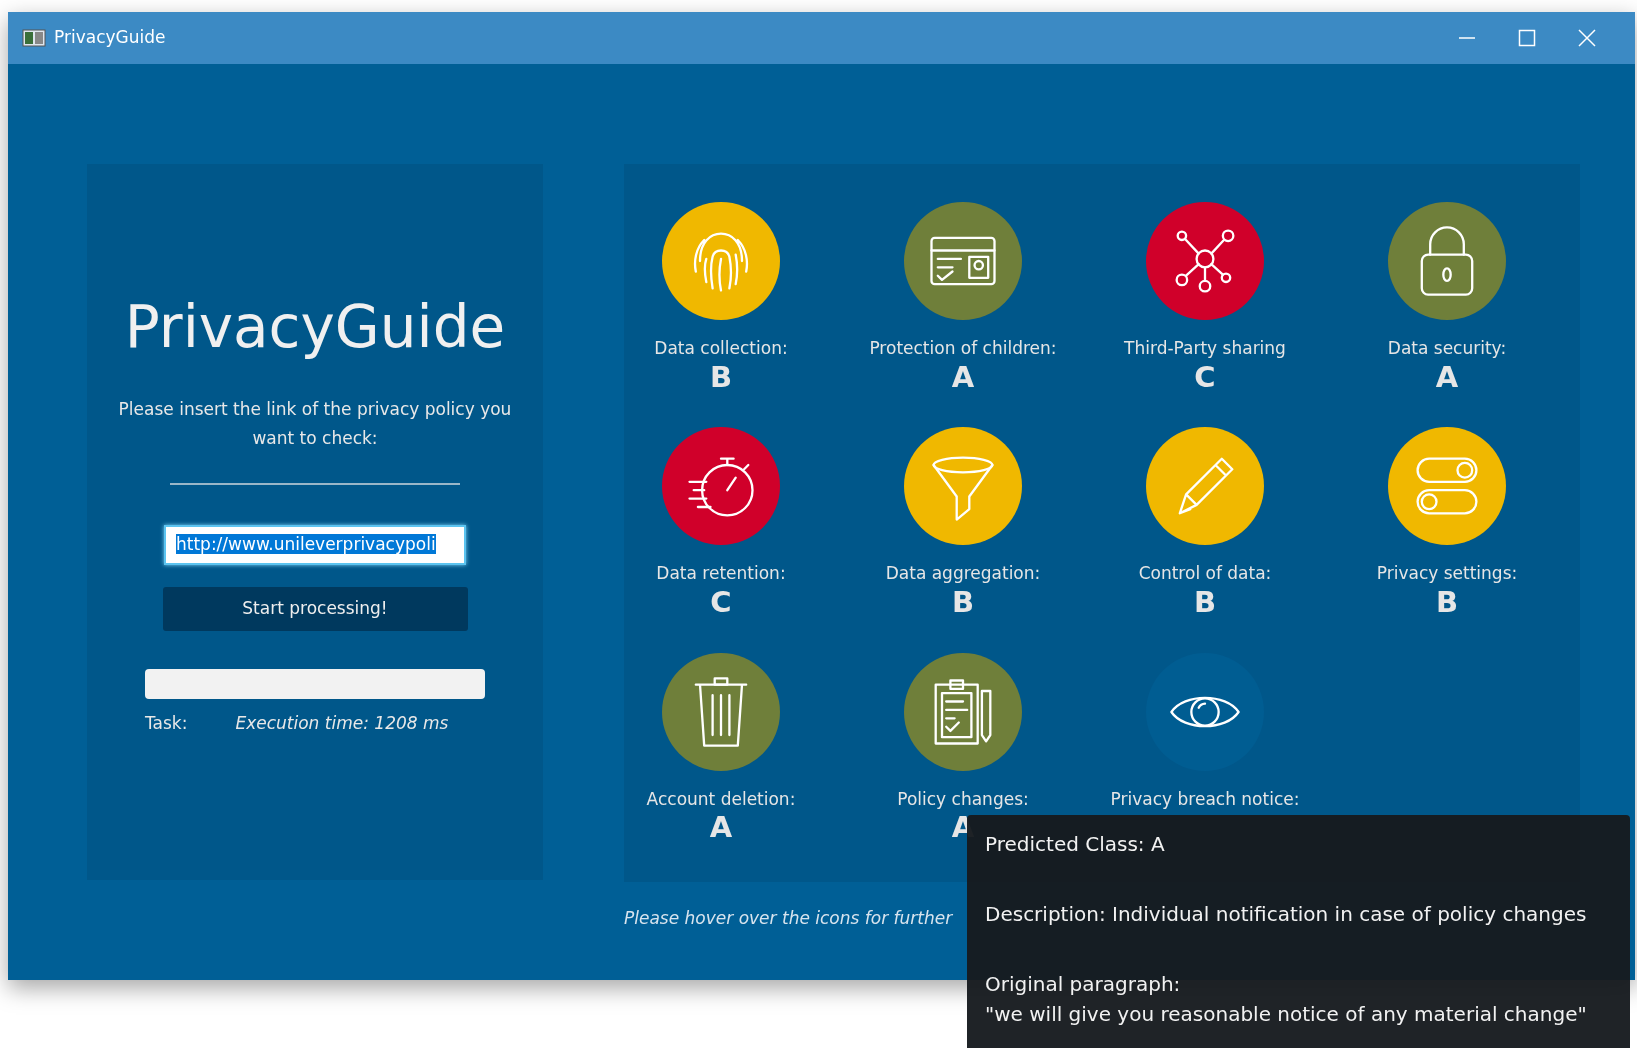 The width and height of the screenshot is (1637, 1048). Describe the element at coordinates (1447, 574) in the screenshot. I see `category-label: Privacy settings:` at that location.